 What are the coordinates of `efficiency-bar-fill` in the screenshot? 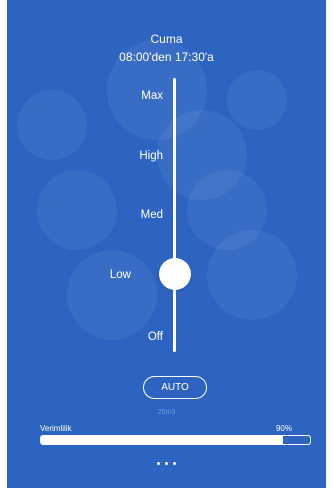 It's located at (162, 440).